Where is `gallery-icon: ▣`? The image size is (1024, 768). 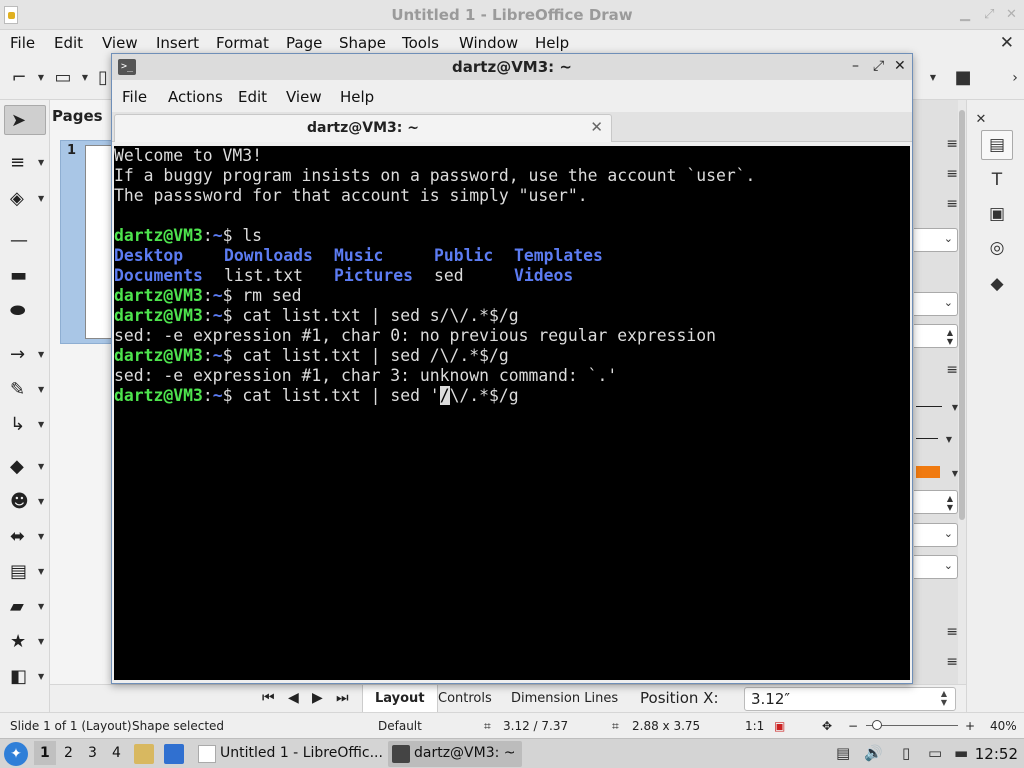
gallery-icon: ▣ is located at coordinates (997, 214).